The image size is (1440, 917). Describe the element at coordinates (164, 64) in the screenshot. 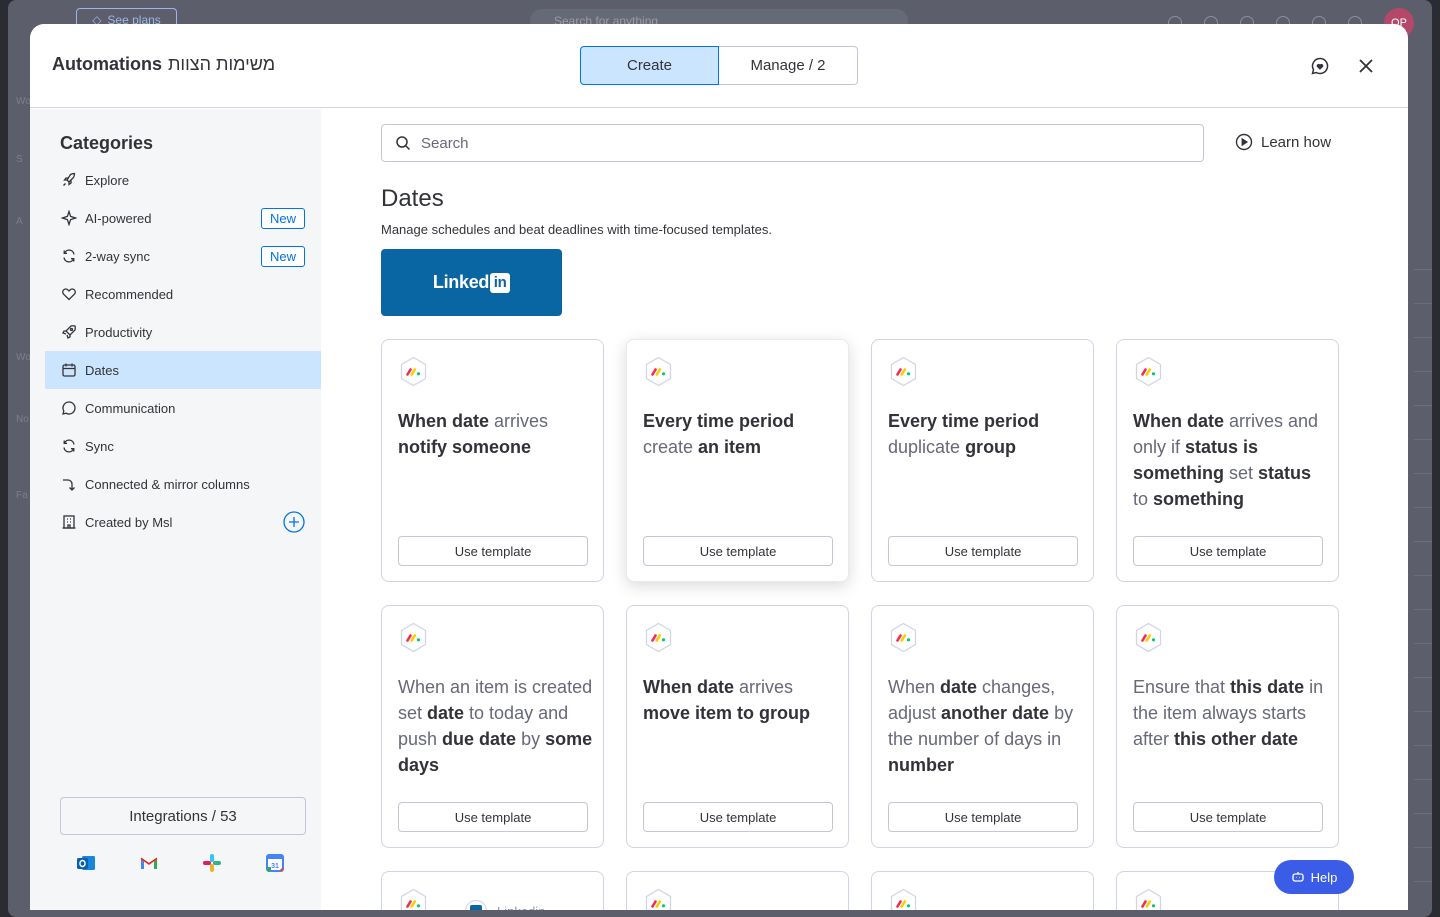

I see `modal-title: Automations משימות הצוות` at that location.